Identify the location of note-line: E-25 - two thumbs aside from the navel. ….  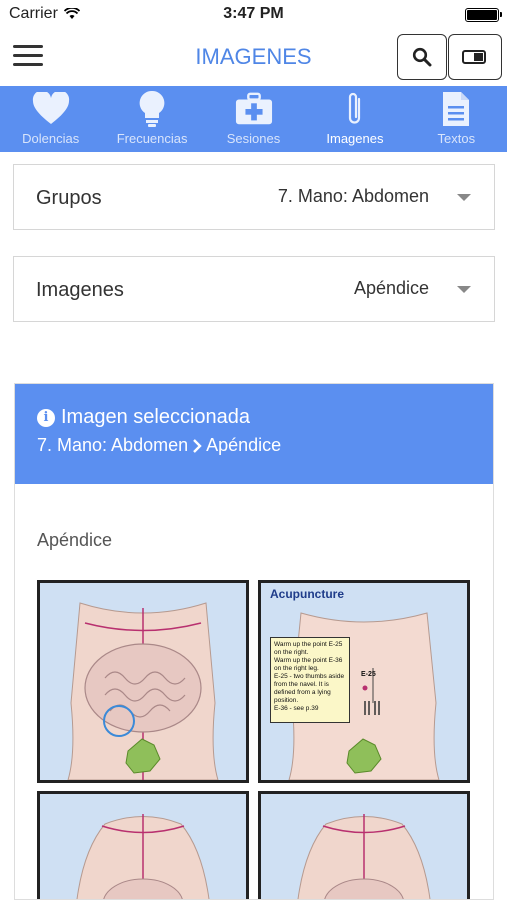
(309, 688).